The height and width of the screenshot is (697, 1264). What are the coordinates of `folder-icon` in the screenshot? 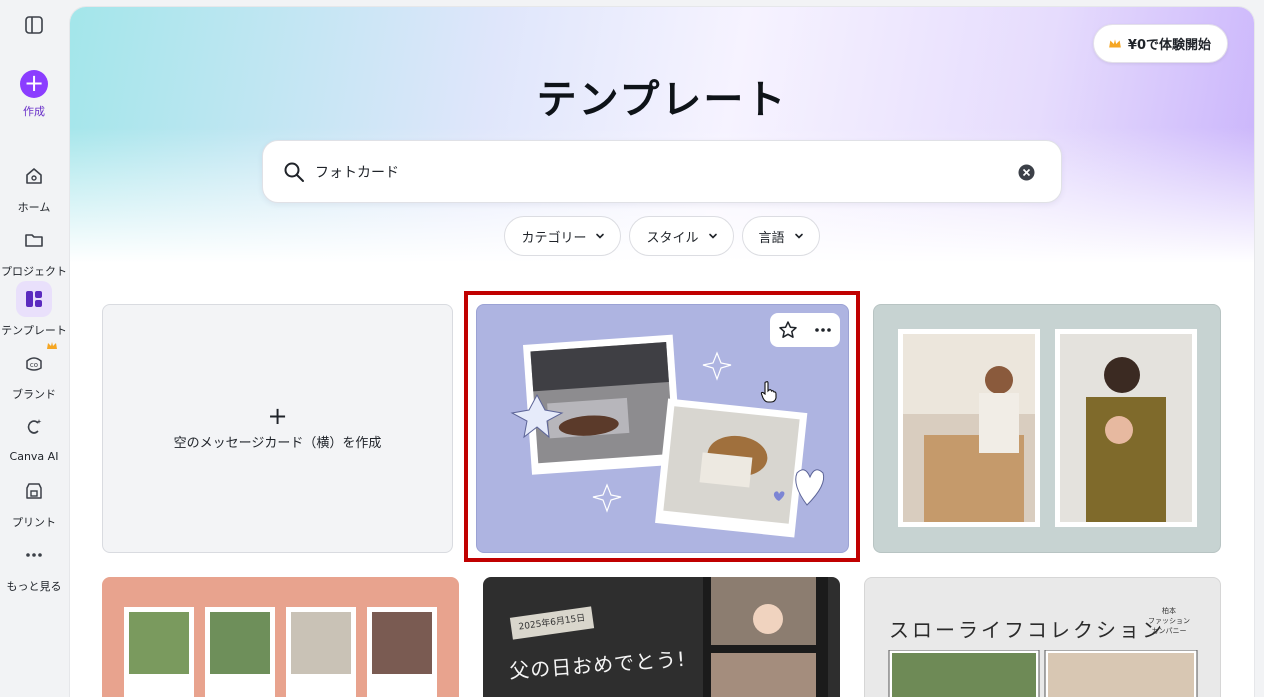 It's located at (34, 240).